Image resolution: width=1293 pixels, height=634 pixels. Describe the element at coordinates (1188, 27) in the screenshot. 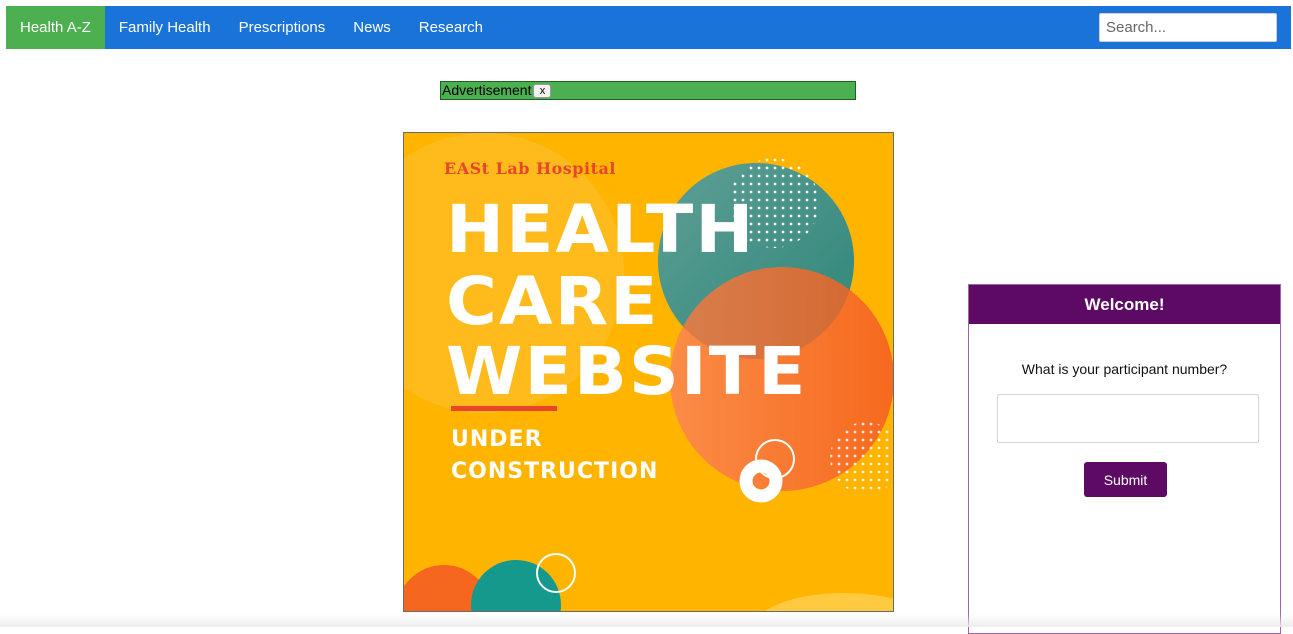

I see `search-input` at that location.